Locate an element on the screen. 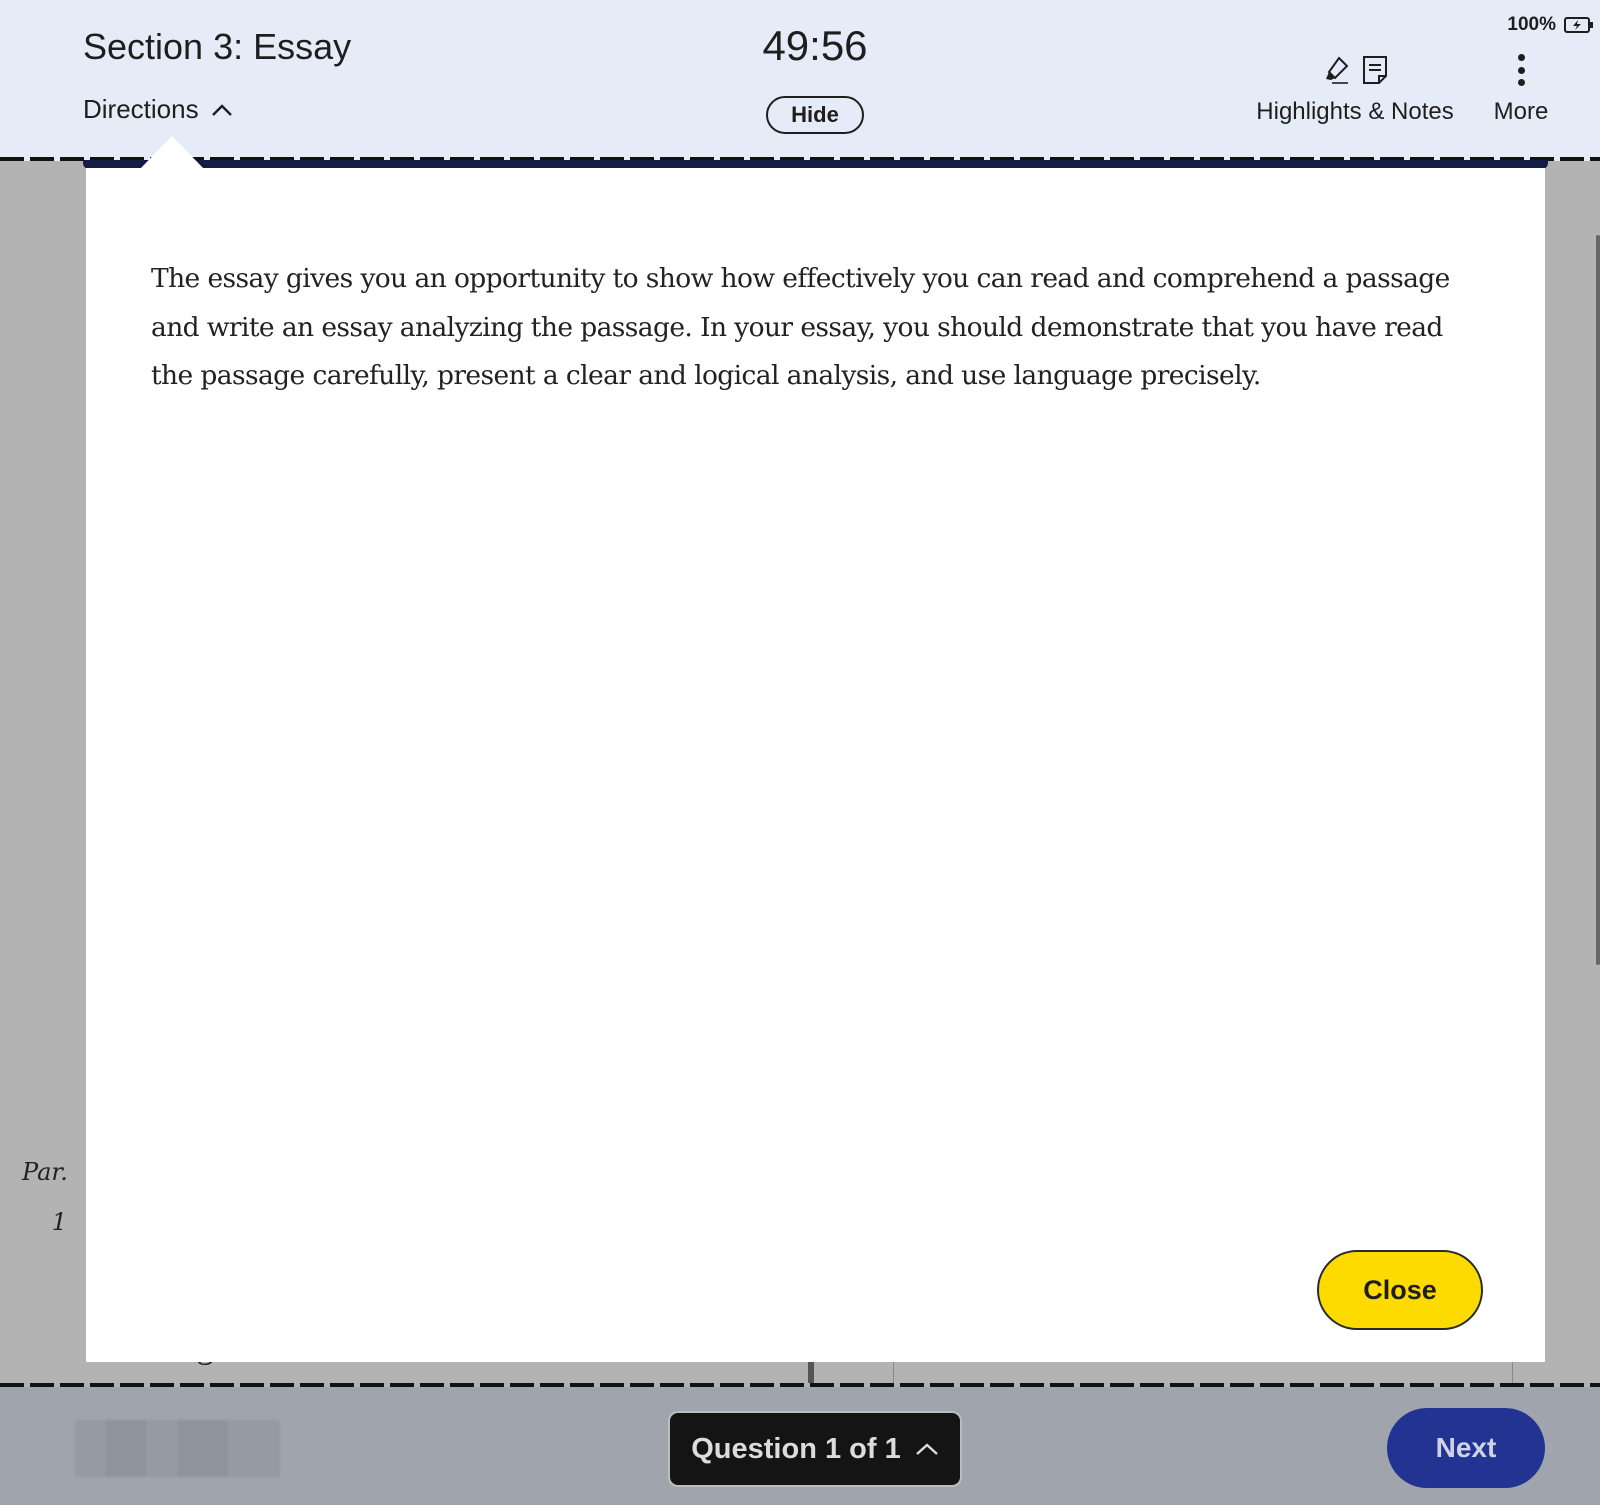 This screenshot has width=1600, height=1505. highlighter-icon is located at coordinates (1337, 70).